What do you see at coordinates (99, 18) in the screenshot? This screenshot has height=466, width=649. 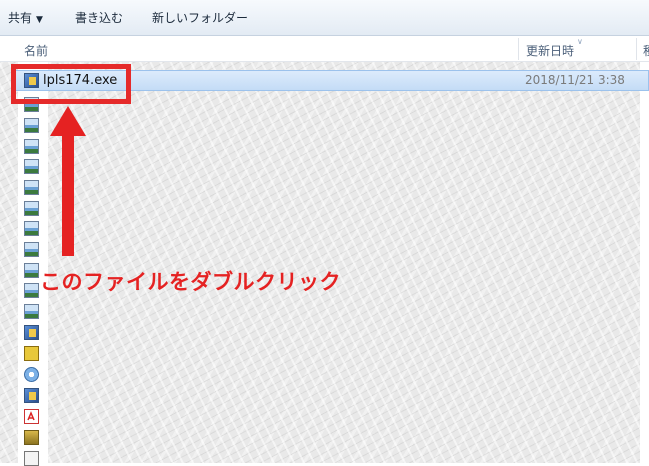 I see `burn-button: 書き込む` at bounding box center [99, 18].